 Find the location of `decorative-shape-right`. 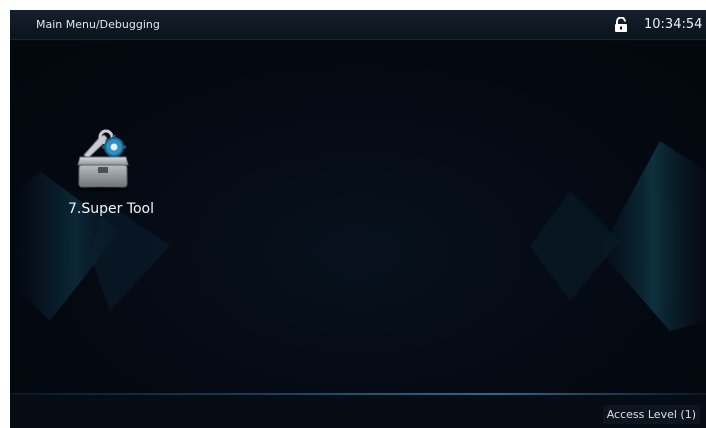

decorative-shape-right is located at coordinates (618, 236).